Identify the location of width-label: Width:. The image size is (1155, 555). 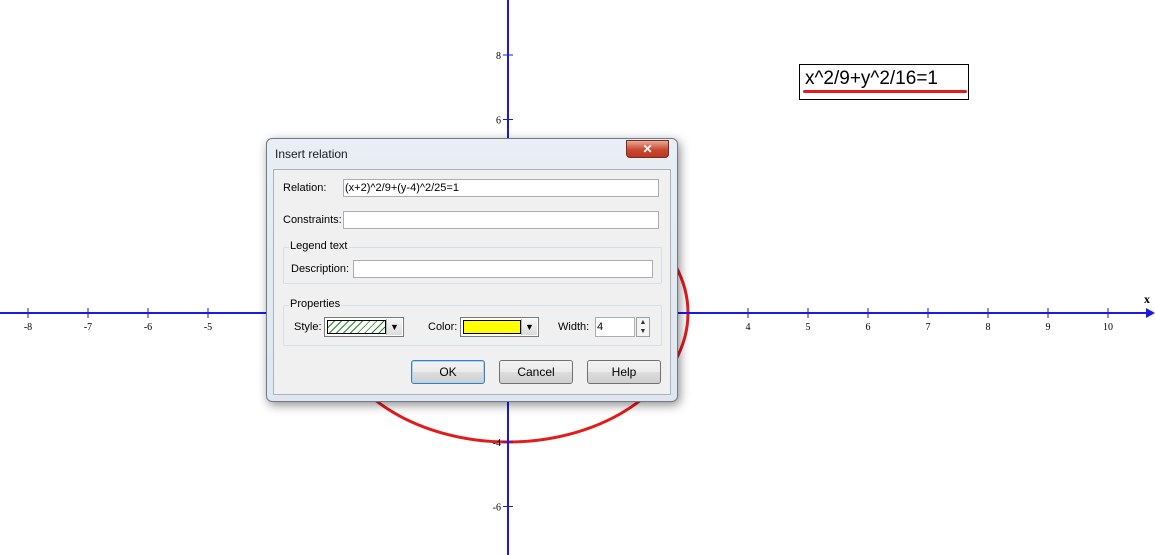
(574, 327).